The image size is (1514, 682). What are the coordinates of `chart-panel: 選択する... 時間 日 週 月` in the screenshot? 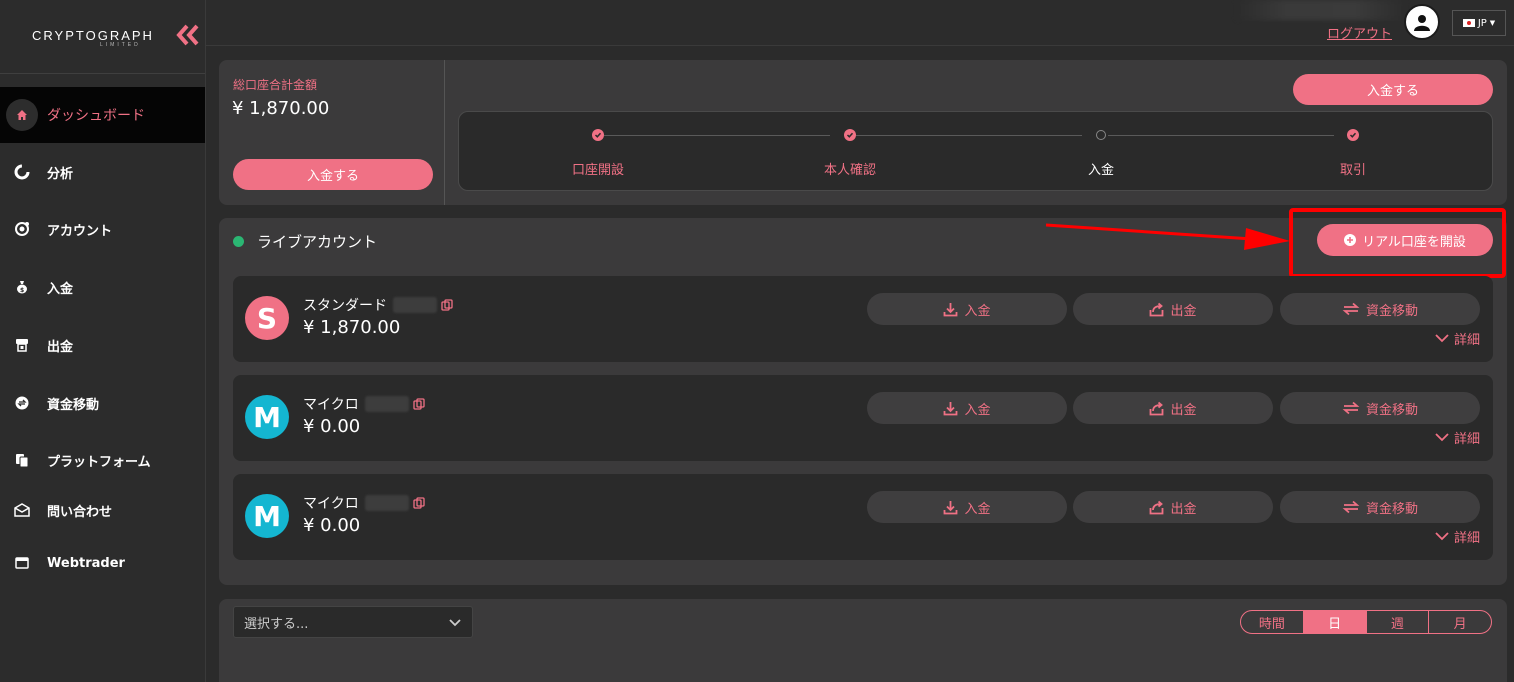 It's located at (863, 640).